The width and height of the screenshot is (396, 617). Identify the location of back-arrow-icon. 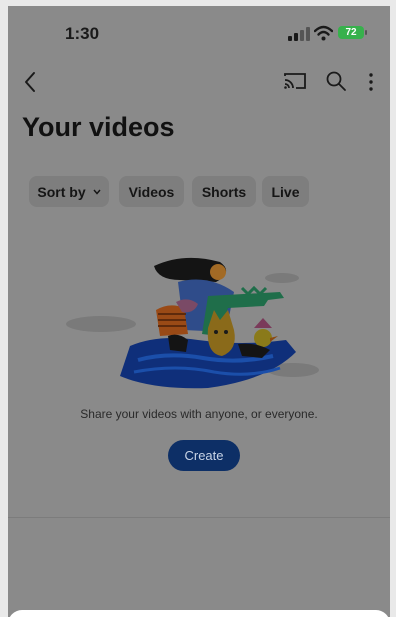
(30, 82).